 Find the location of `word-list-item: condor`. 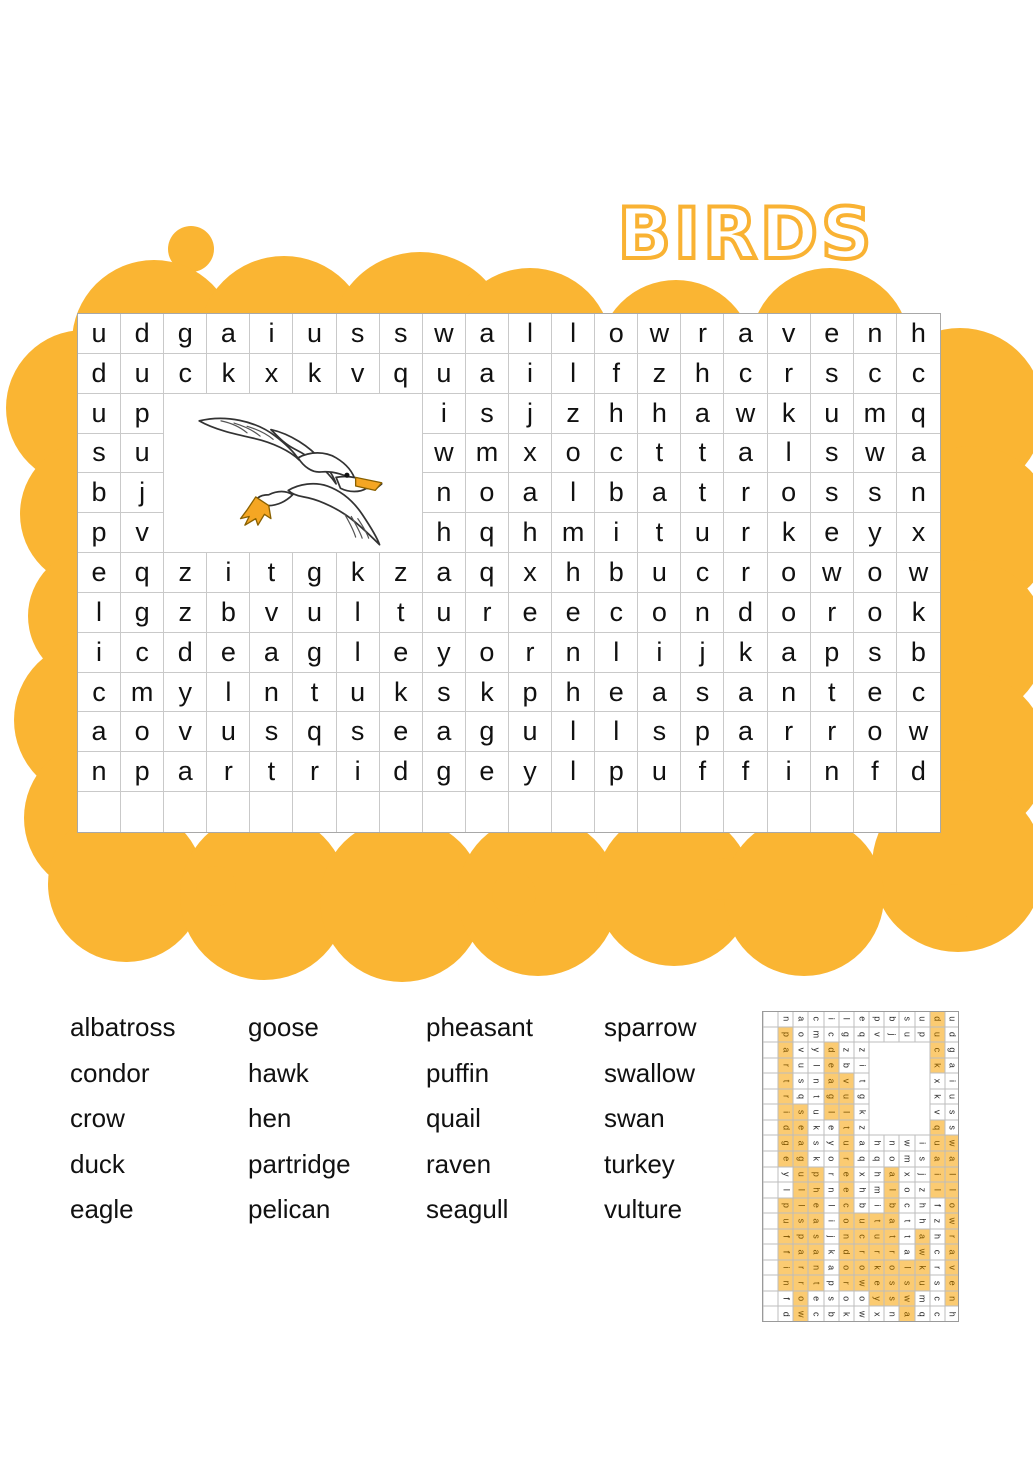

word-list-item: condor is located at coordinates (159, 1074).